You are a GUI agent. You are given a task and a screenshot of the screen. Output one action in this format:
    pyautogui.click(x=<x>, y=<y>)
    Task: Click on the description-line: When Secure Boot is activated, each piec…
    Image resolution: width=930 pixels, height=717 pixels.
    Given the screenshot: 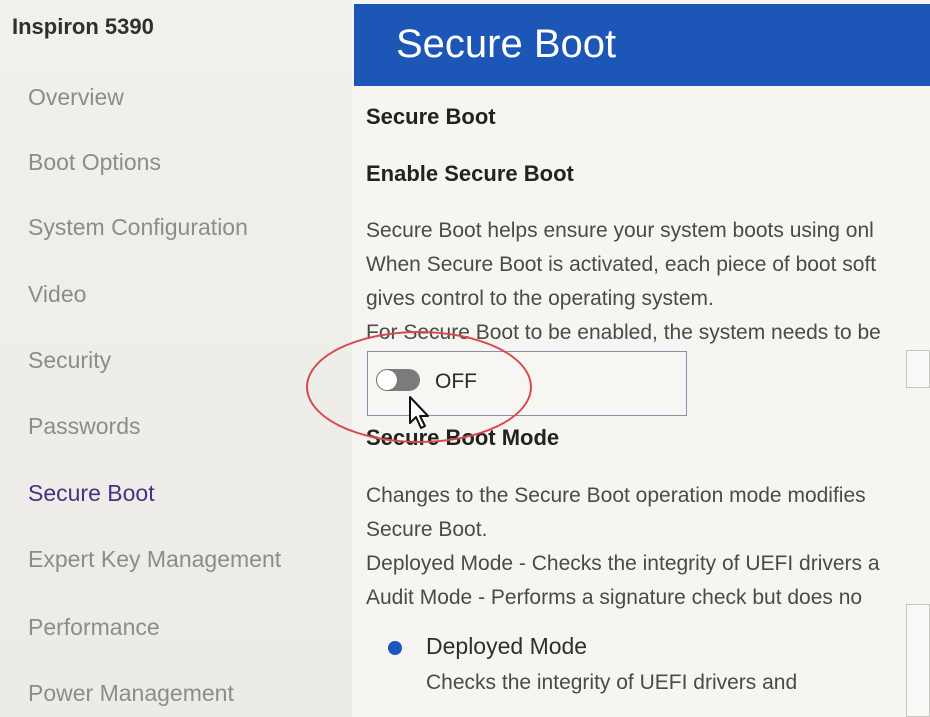 What is the action you would take?
    pyautogui.click(x=621, y=264)
    